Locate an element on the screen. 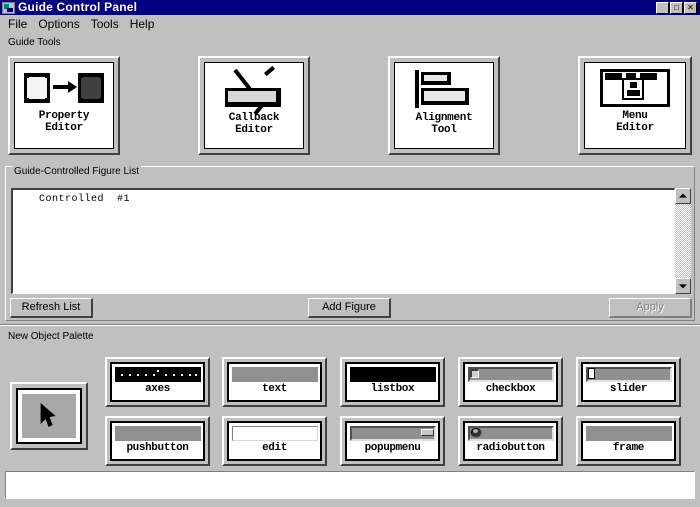  refresh-list-button: Refresh List is located at coordinates (51, 308).